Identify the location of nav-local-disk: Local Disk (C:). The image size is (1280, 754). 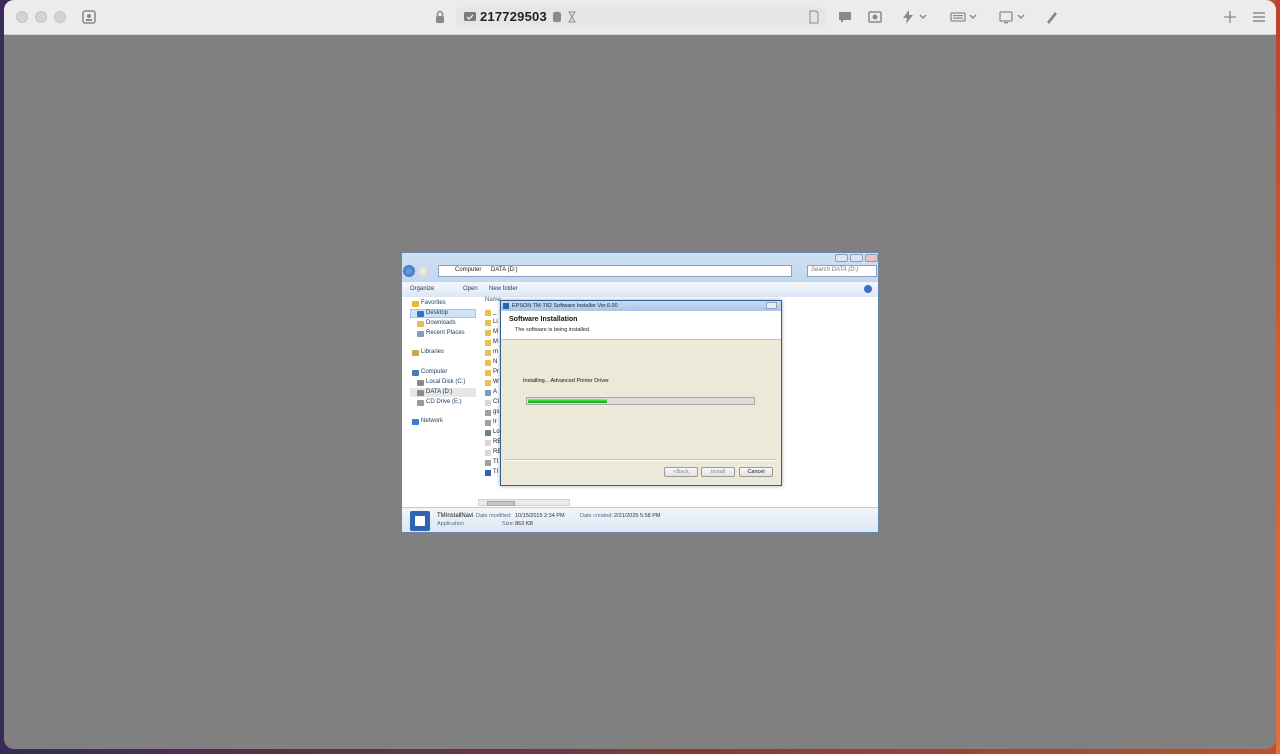
(445, 382).